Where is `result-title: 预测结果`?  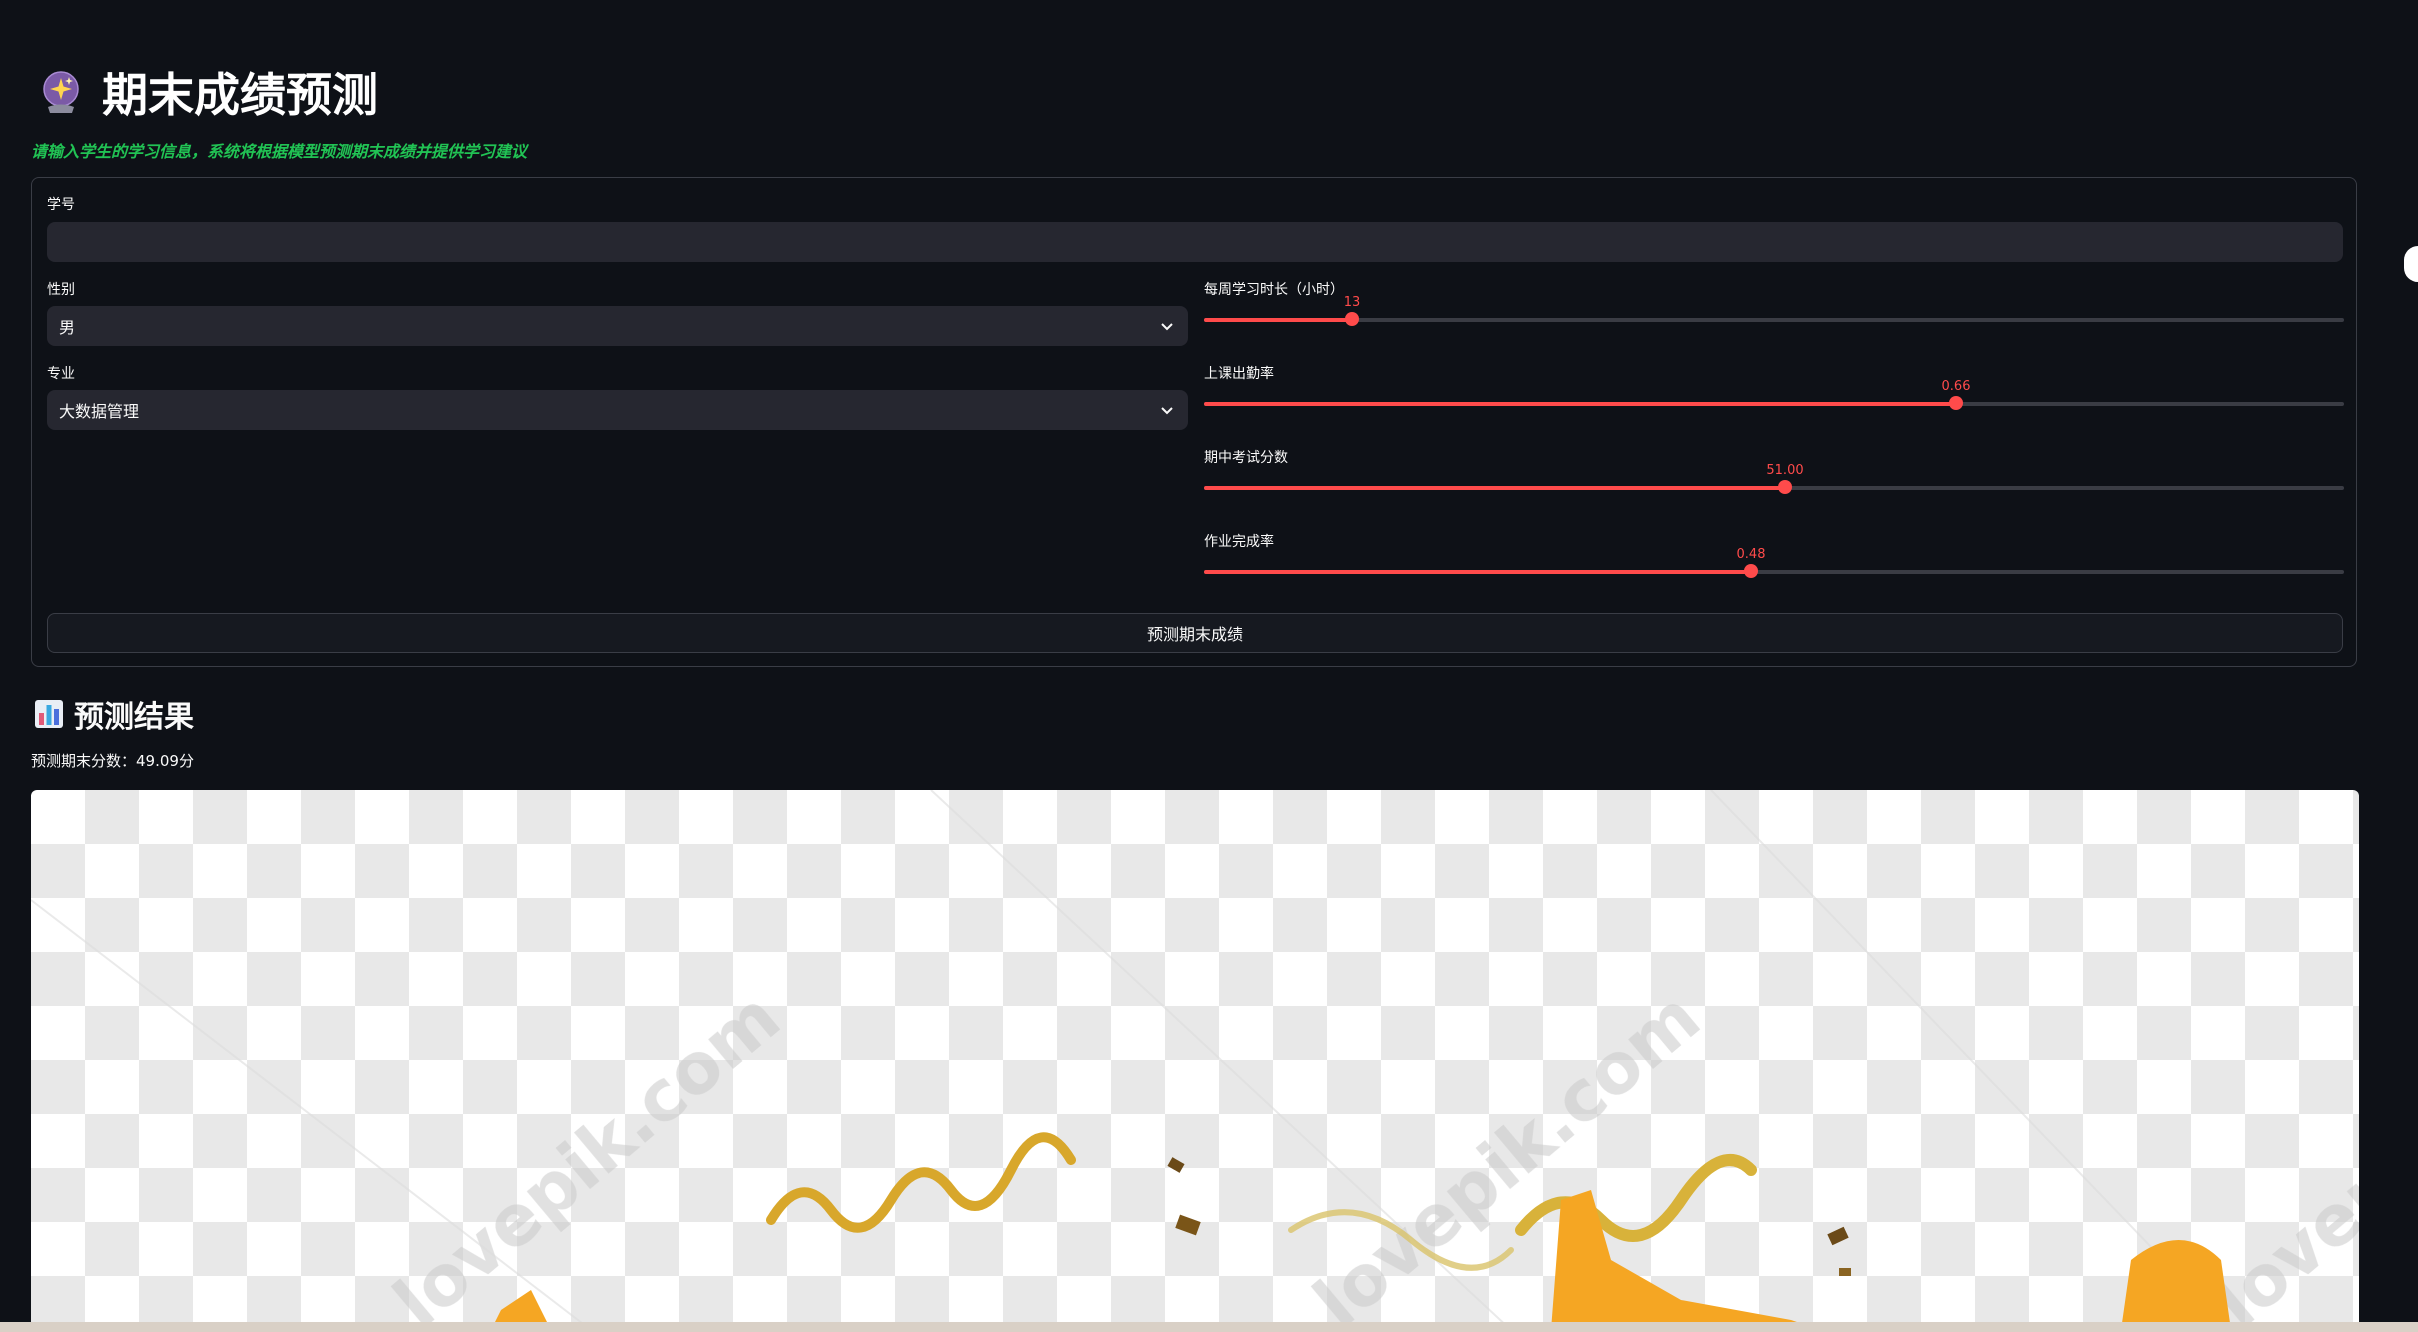 result-title: 预测结果 is located at coordinates (134, 717).